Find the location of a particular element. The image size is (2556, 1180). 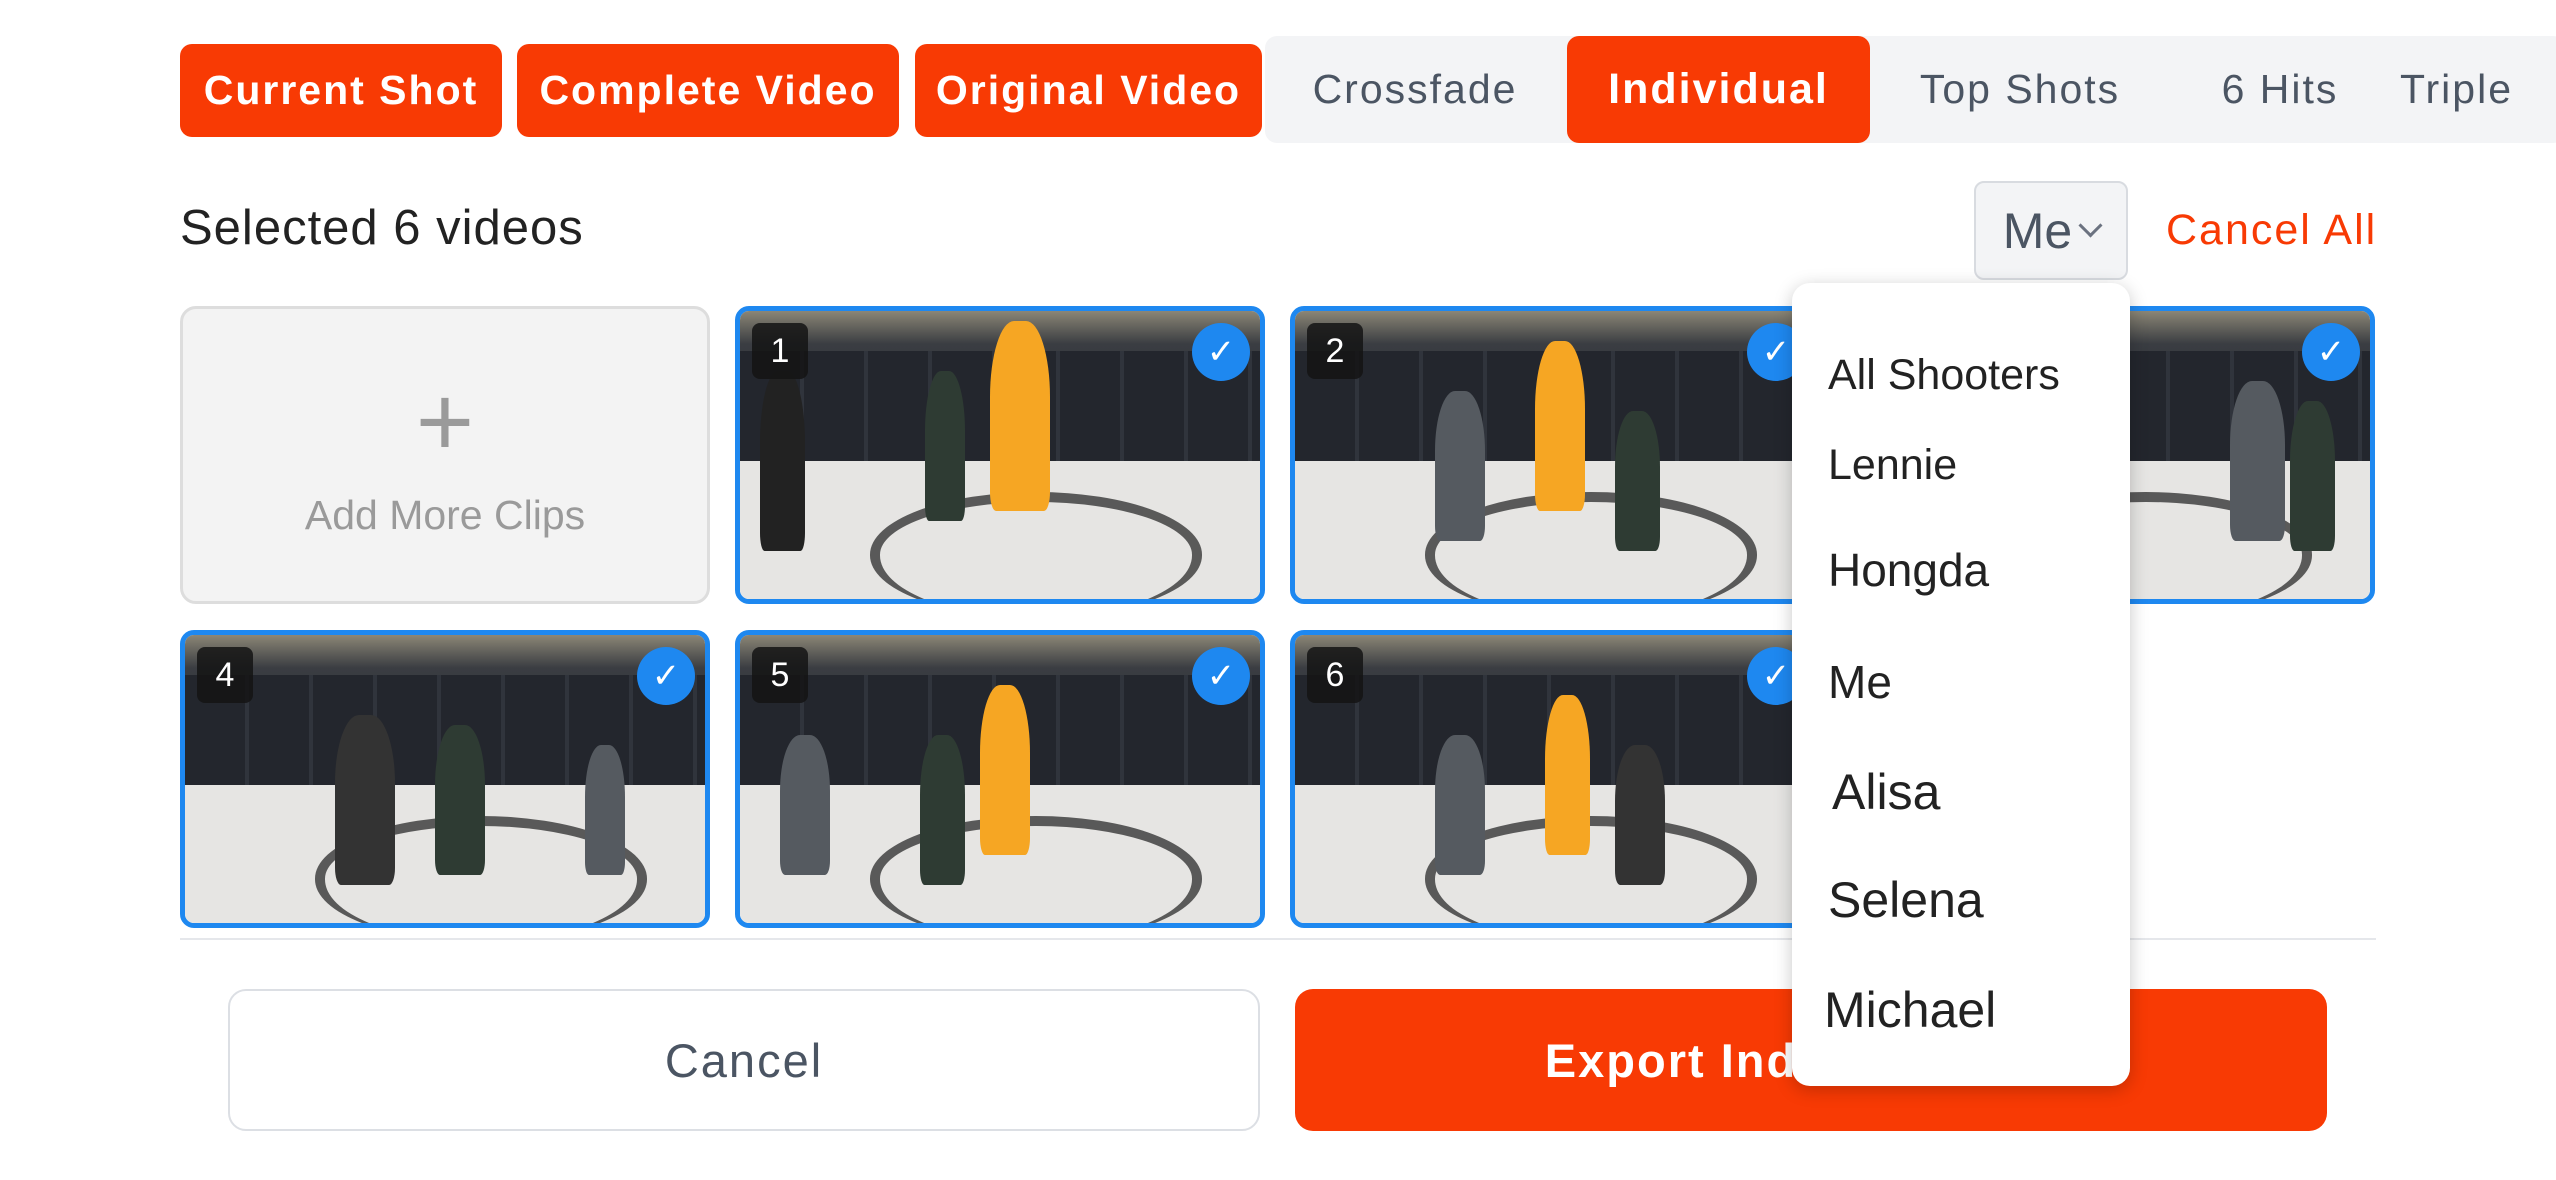

export-button-label: Export Ind is located at coordinates (1671, 1060).